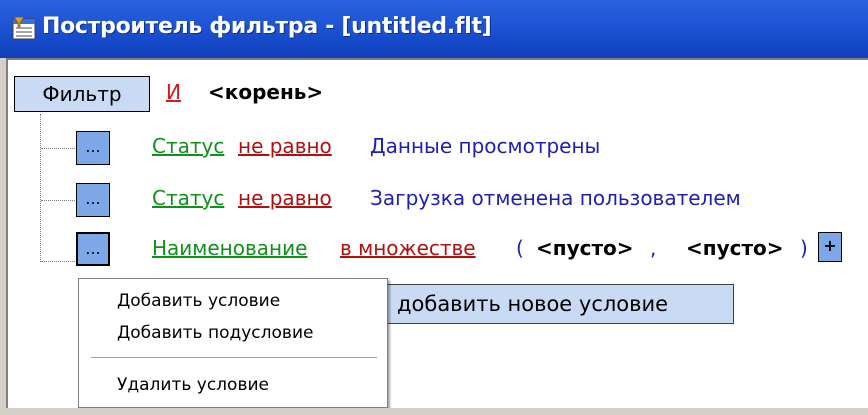 This screenshot has height=415, width=868. What do you see at coordinates (193, 385) in the screenshot?
I see `menu-item-delete-condition: Удалить условие` at bounding box center [193, 385].